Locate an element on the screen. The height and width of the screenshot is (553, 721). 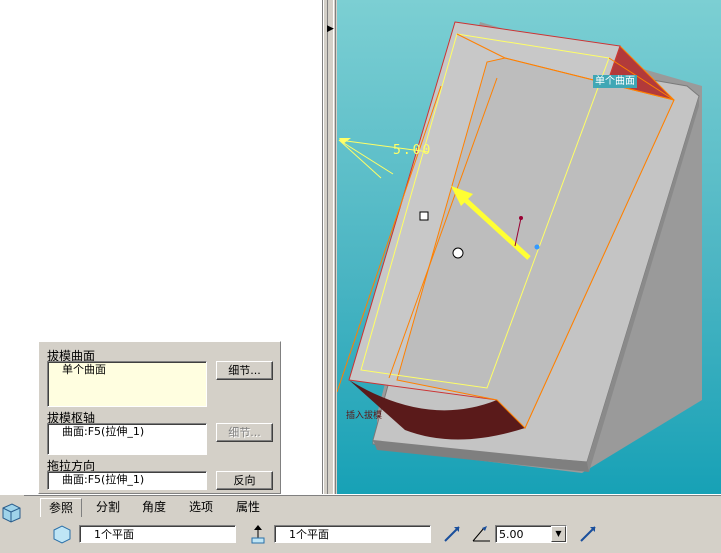
pull-direction-icon is located at coordinates (258, 534).